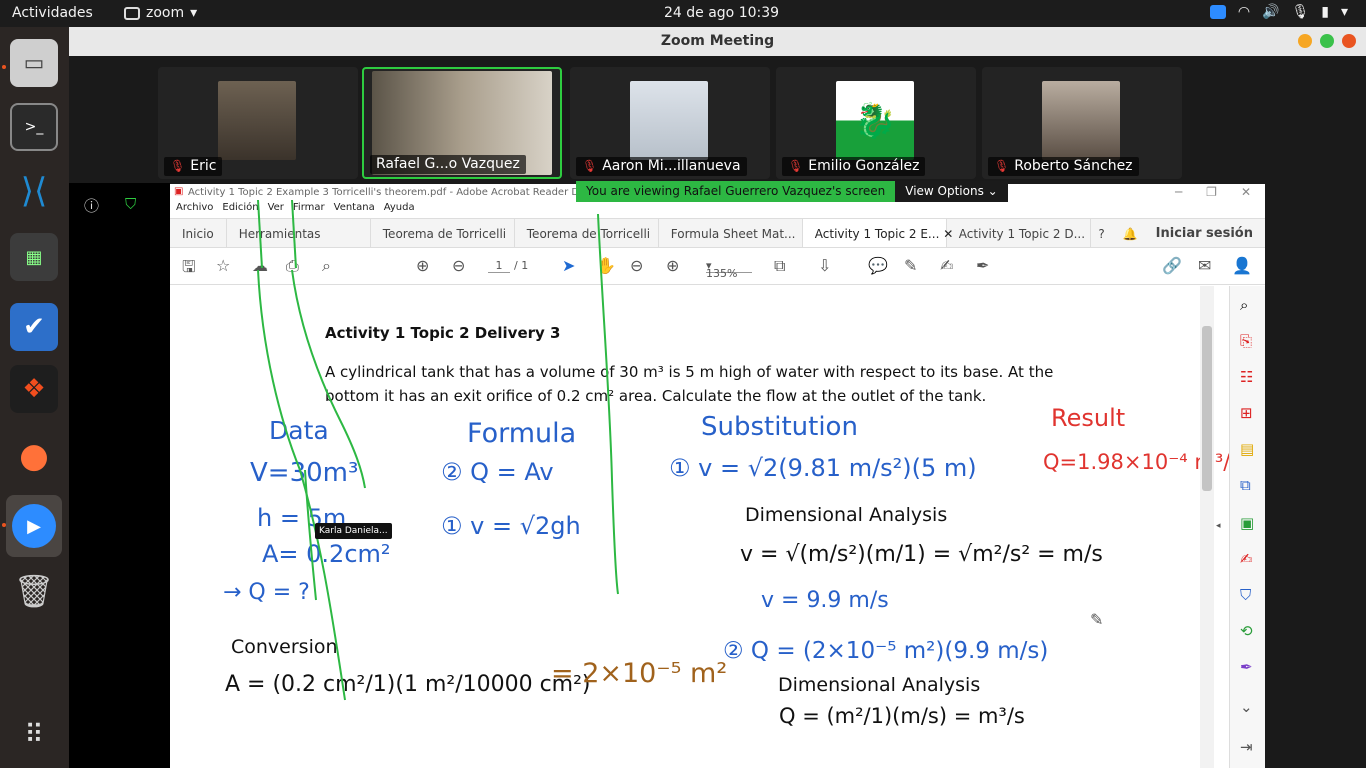  Describe the element at coordinates (910, 265) in the screenshot. I see `highlight-pen-icon: ✎` at that location.